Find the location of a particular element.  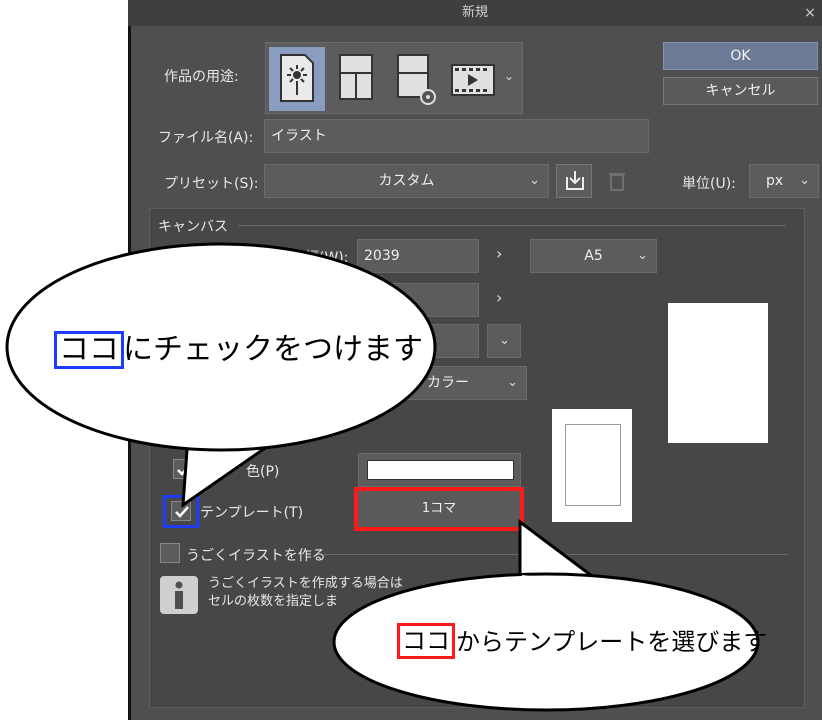

callout2-highlight: ココ is located at coordinates (426, 641).